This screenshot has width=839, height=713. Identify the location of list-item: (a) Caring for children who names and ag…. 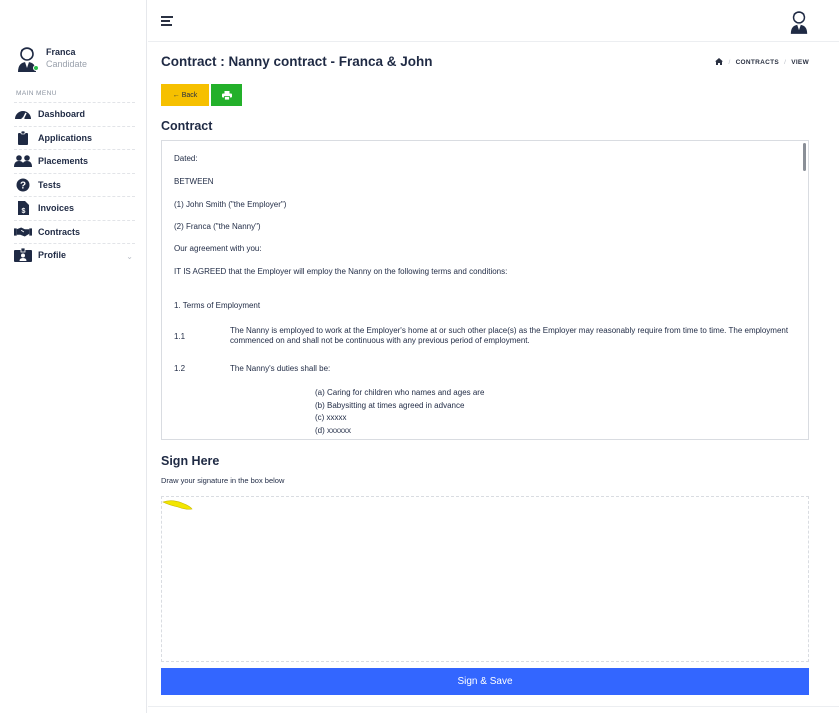
(400, 392).